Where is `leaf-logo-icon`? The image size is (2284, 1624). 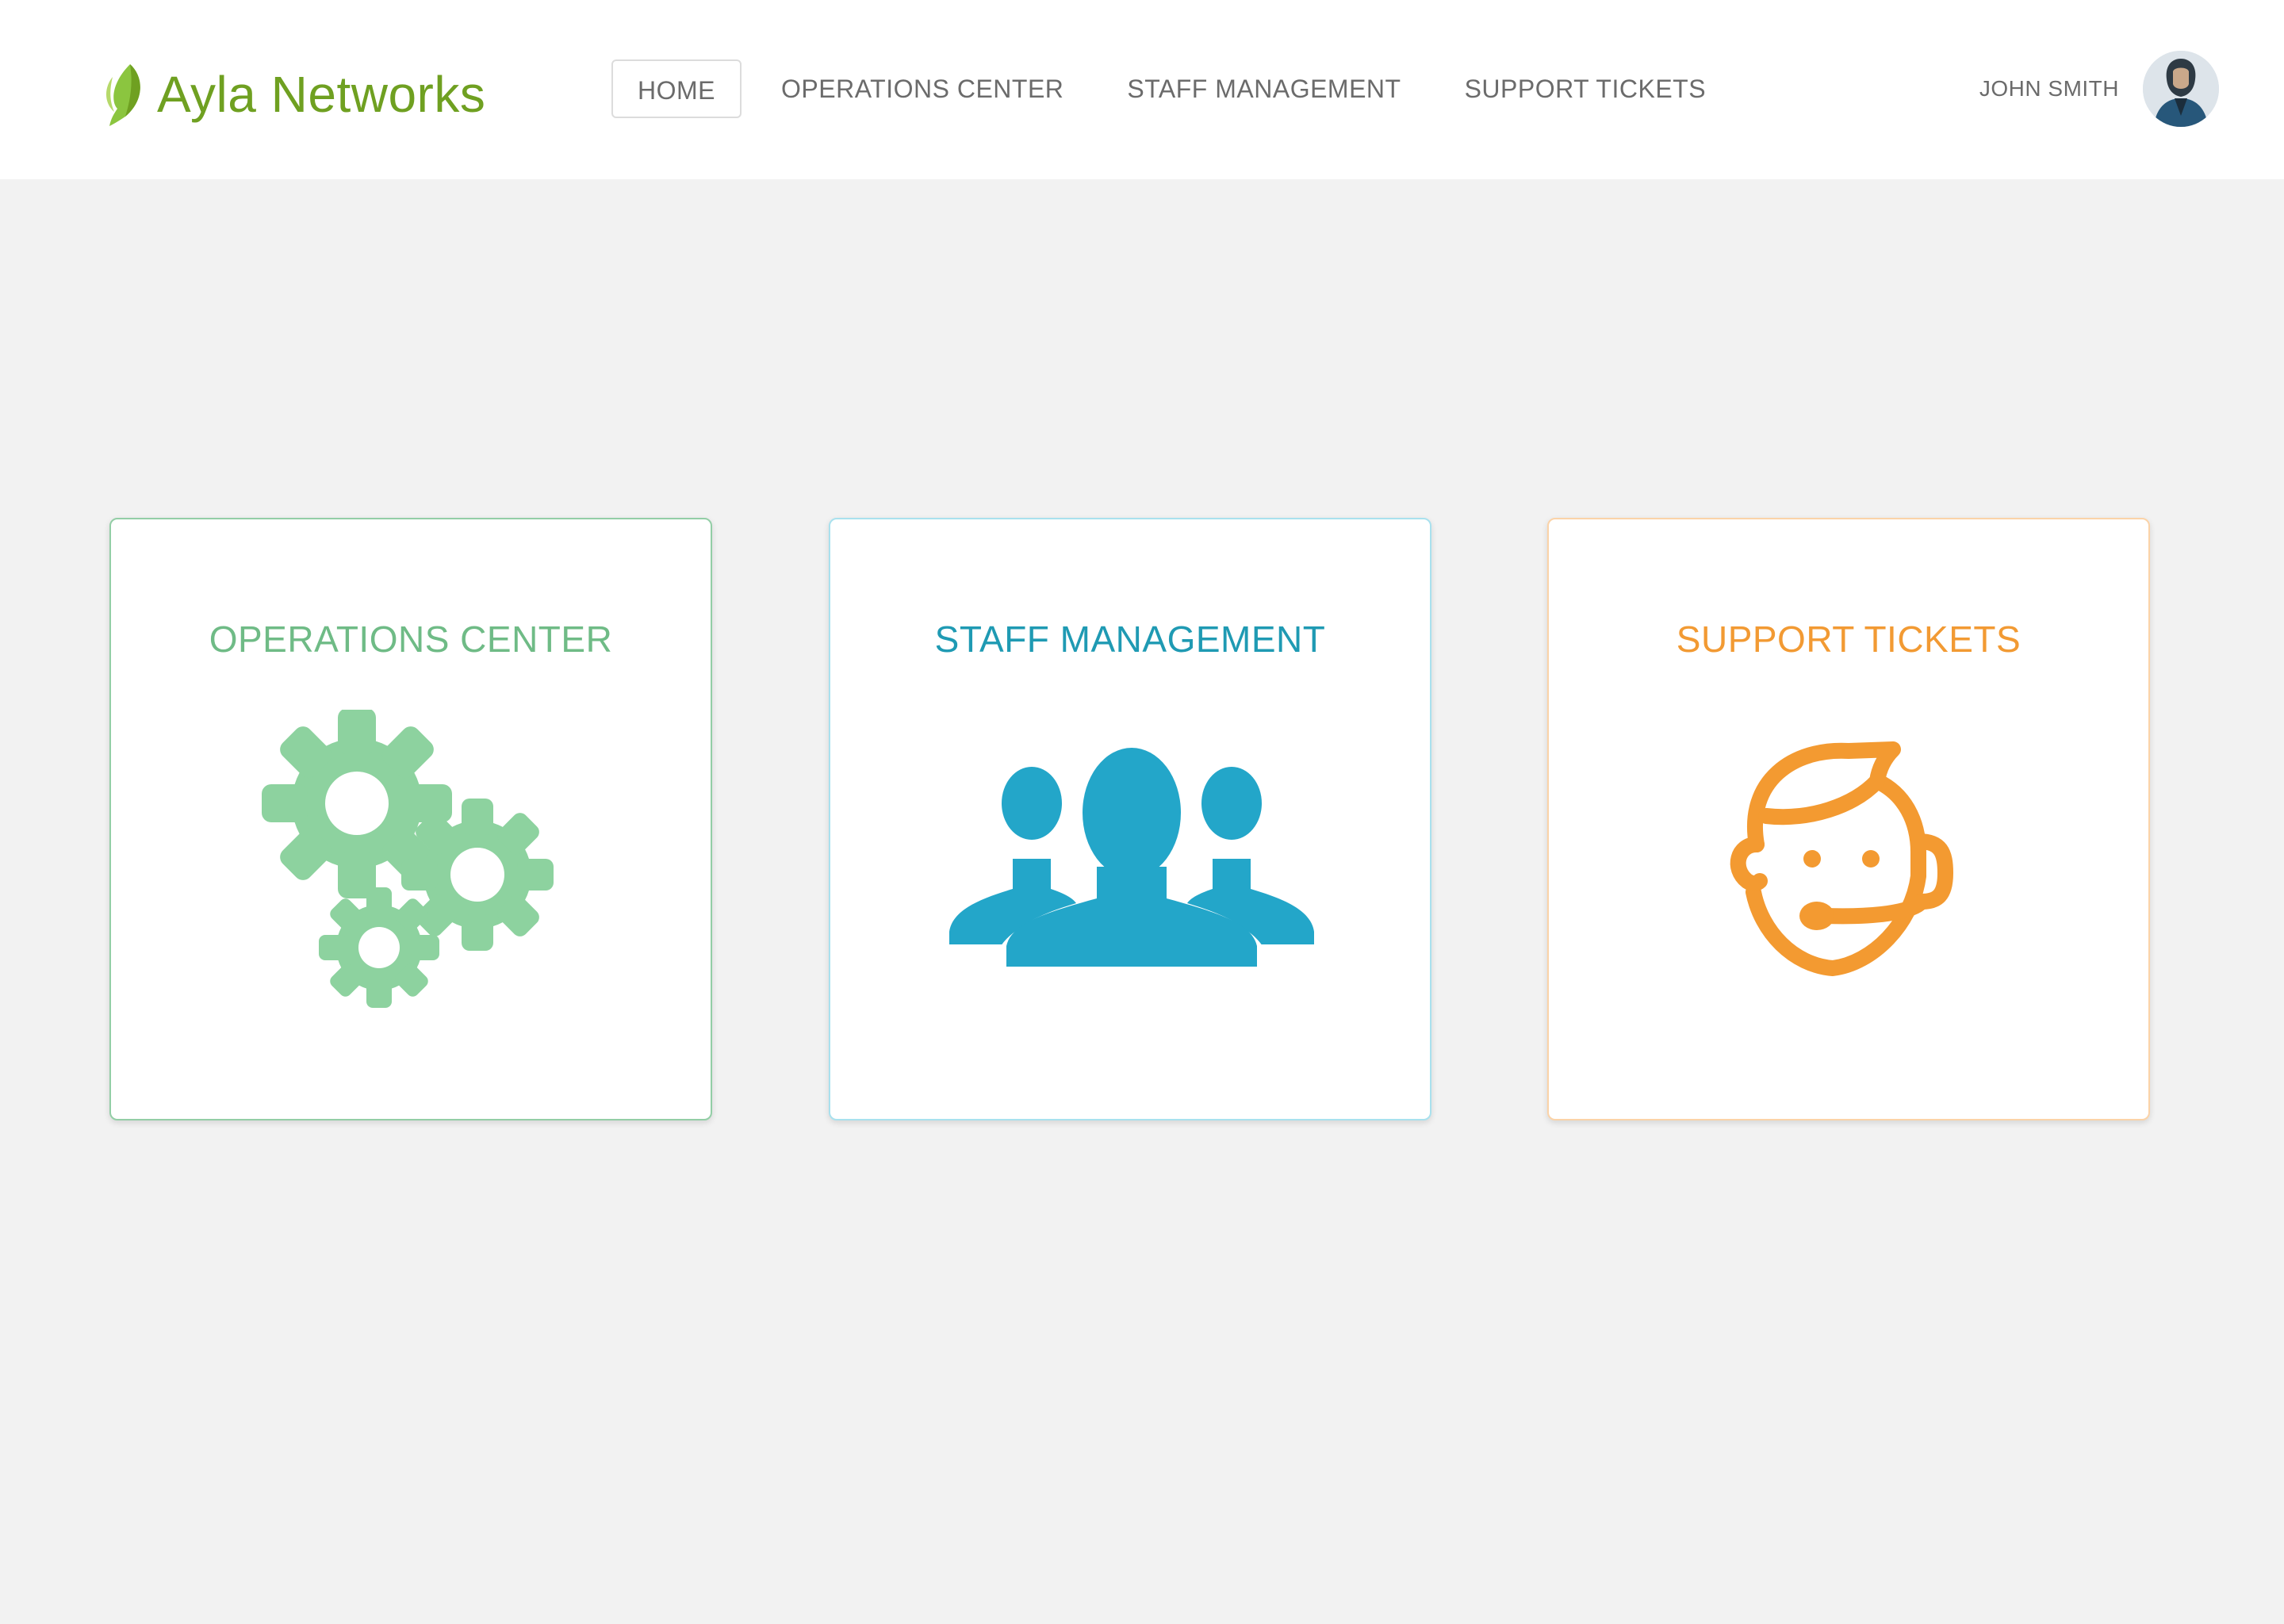
leaf-logo-icon is located at coordinates (123, 95).